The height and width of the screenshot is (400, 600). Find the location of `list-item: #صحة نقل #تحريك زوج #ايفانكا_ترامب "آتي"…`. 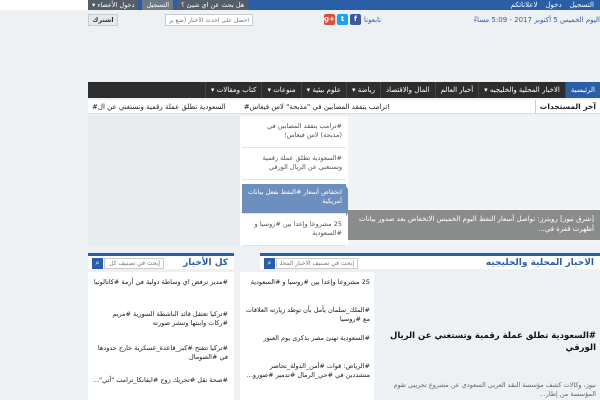

list-item: #صحة نقل #تحريك زوج #ايفانكا_ترامب "آتي"… is located at coordinates (160, 380).